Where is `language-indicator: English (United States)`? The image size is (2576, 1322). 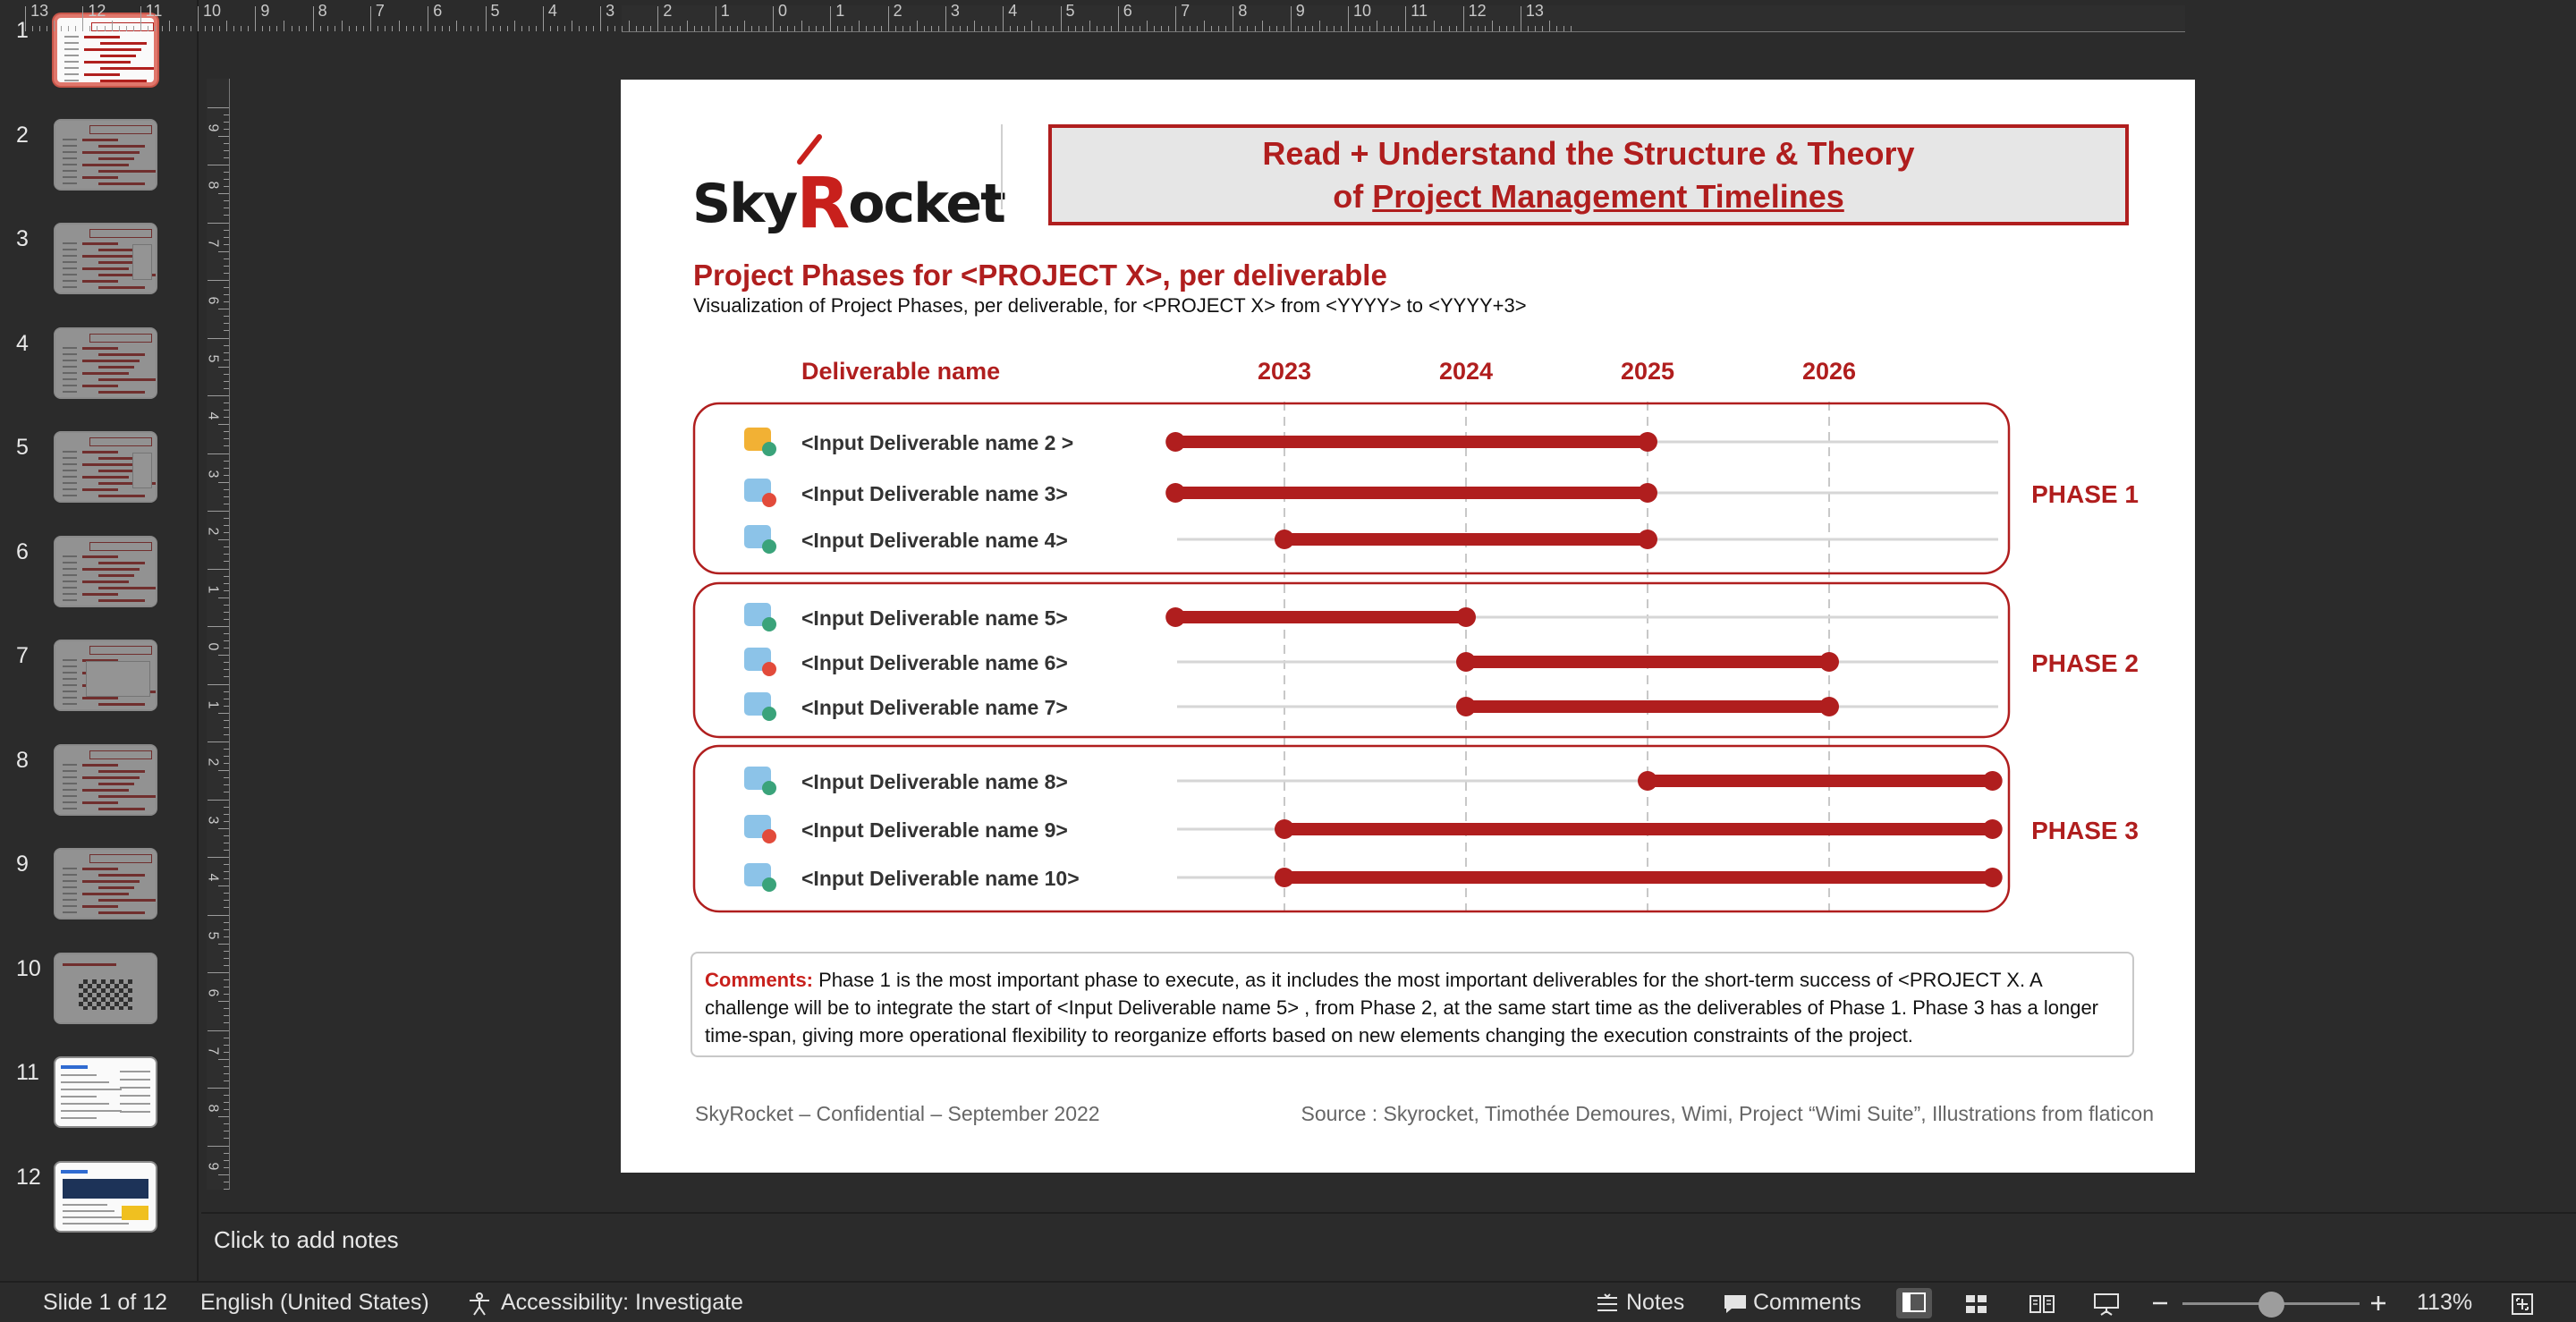 language-indicator: English (United States) is located at coordinates (314, 1303).